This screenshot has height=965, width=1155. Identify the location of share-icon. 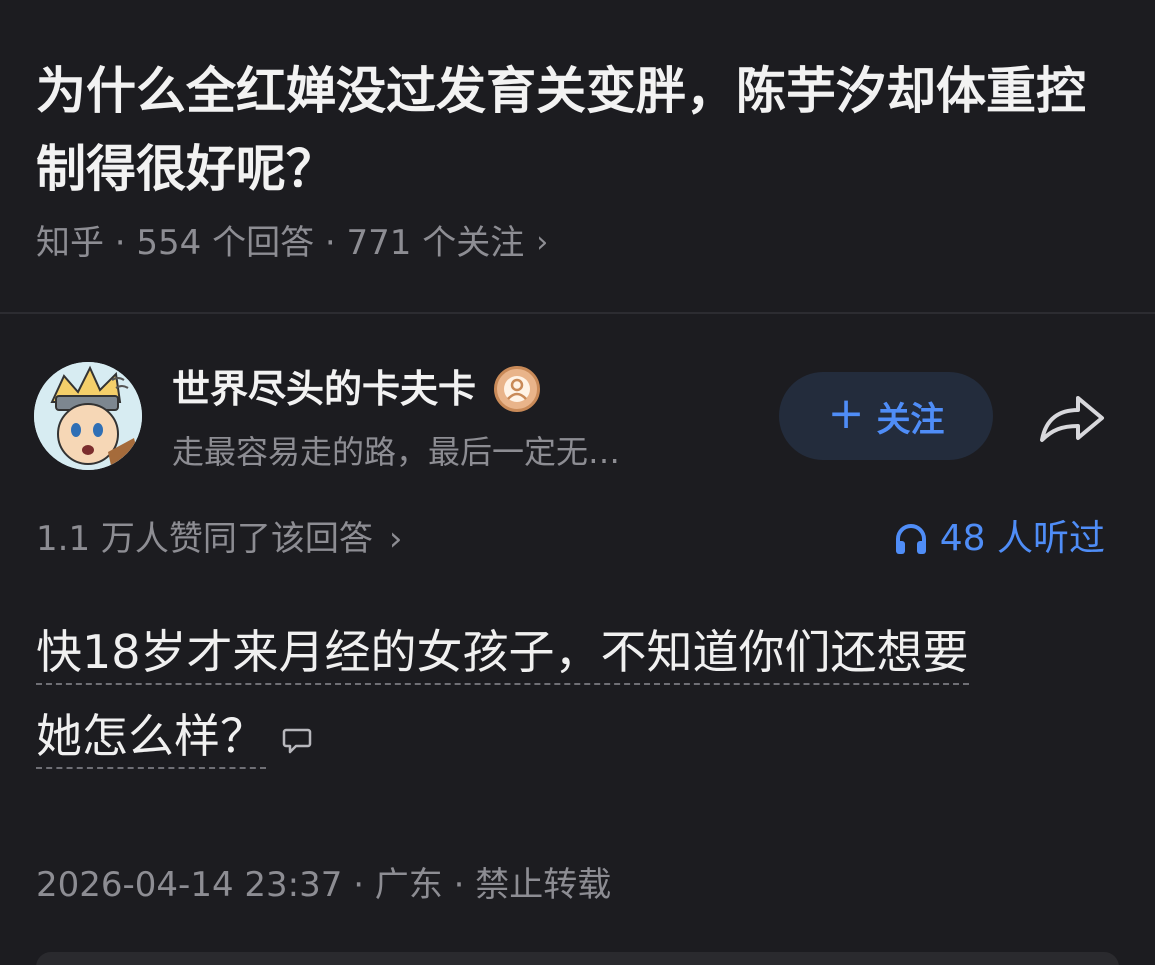
(1072, 418).